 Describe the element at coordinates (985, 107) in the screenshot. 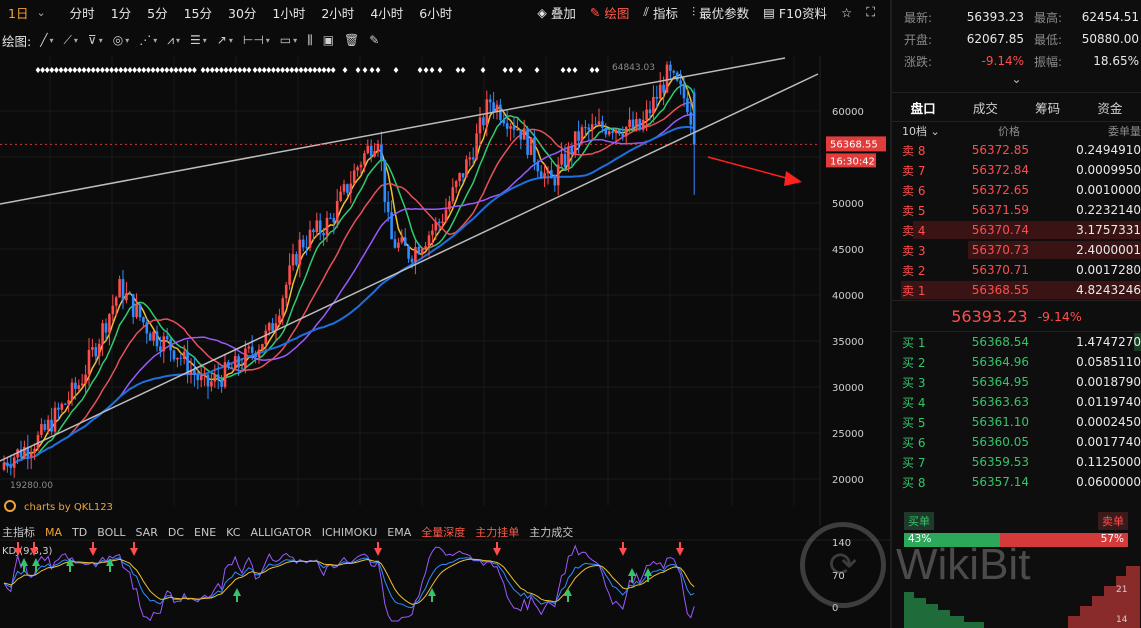

I see `panel-tab-1: 成交` at that location.